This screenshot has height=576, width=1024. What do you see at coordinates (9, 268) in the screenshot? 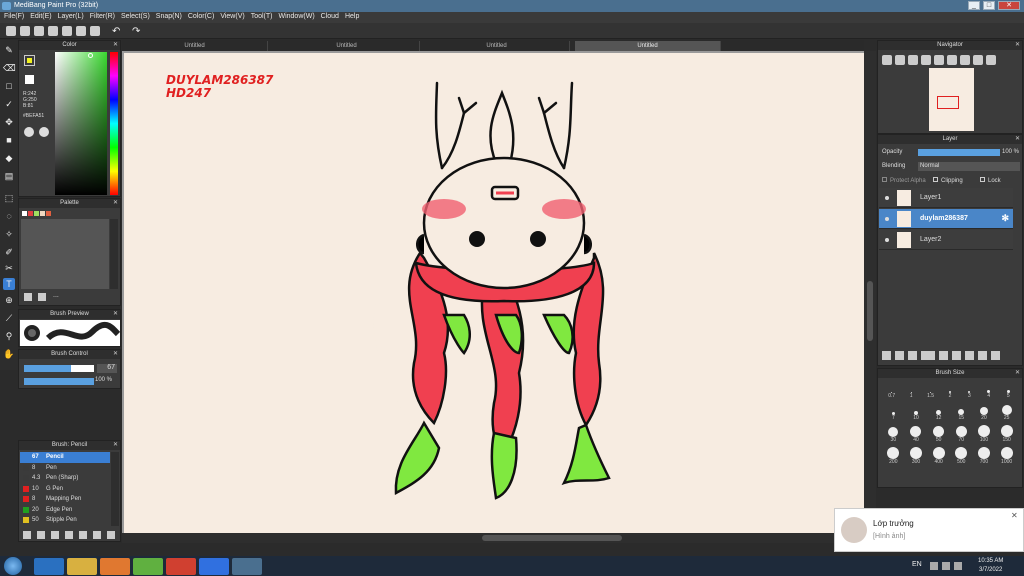
I see `select-eraser-icon: ✂` at bounding box center [9, 268].